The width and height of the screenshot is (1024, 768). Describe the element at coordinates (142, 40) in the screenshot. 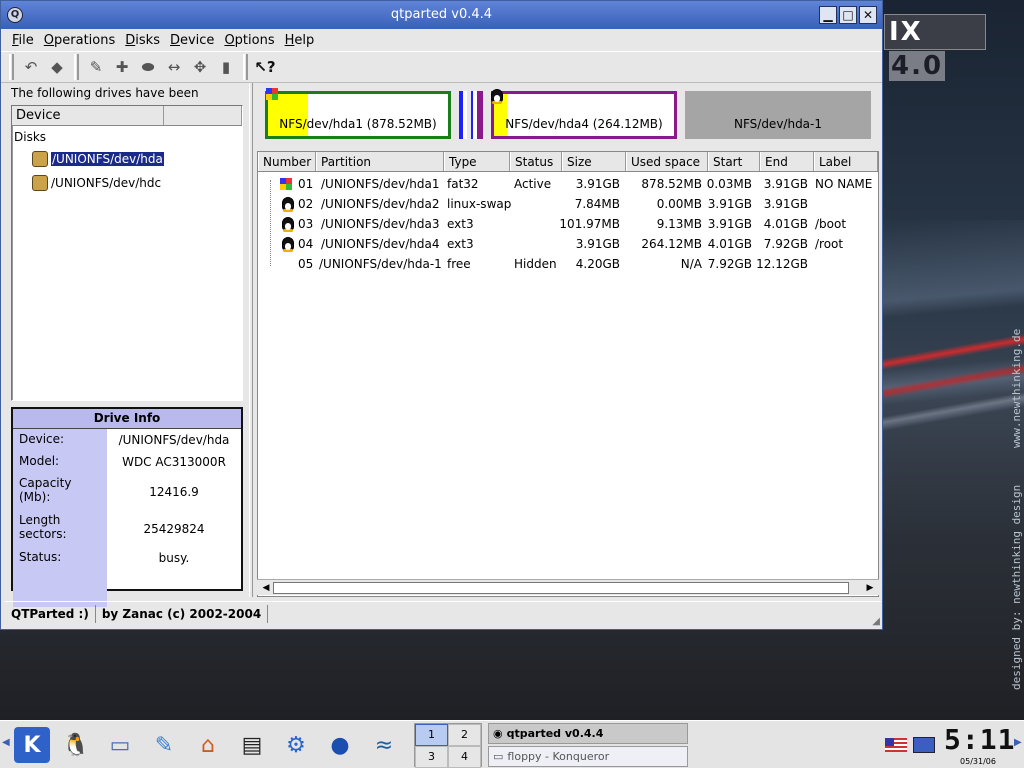

I see `menu-disks: Disks` at that location.